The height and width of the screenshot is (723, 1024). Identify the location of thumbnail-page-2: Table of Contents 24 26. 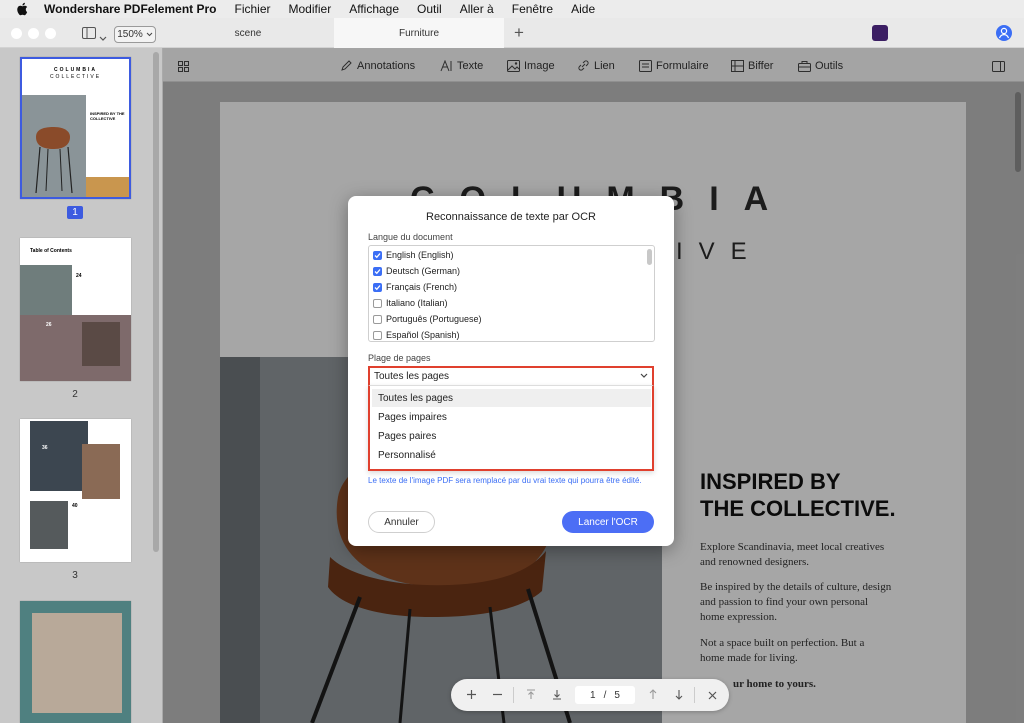
(75, 309).